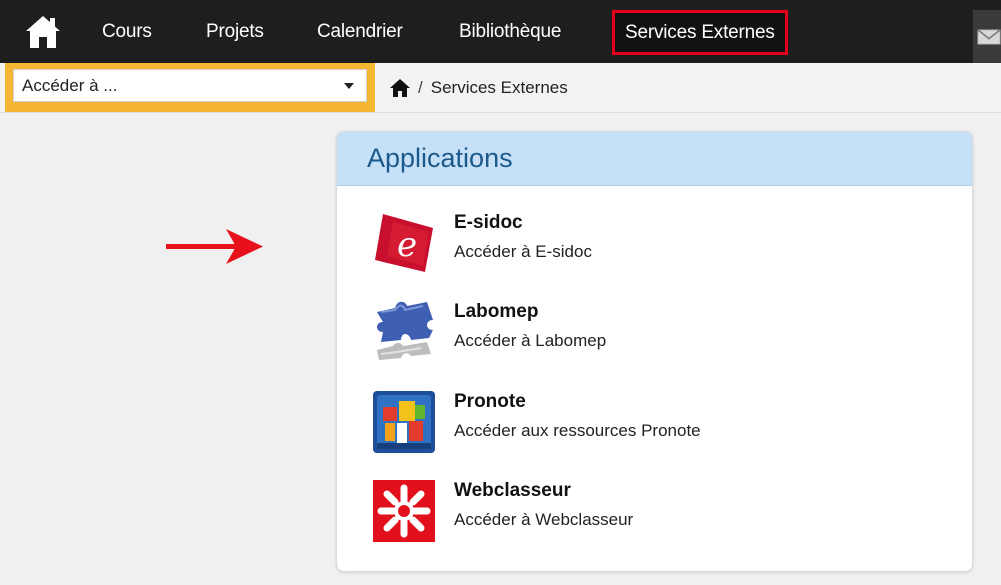 Image resolution: width=1001 pixels, height=585 pixels. Describe the element at coordinates (405, 330) in the screenshot. I see `labomep-puzzle-icon` at that location.